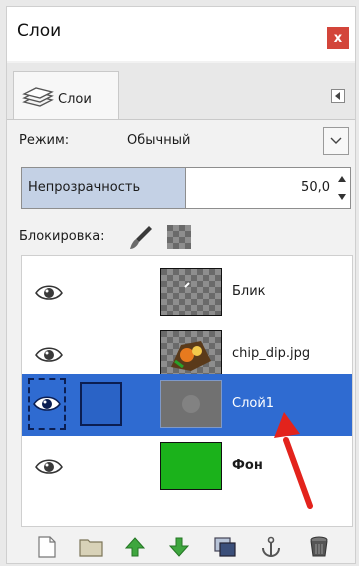 The height and width of the screenshot is (566, 359). Describe the element at coordinates (179, 547) in the screenshot. I see `lower-layer-icon` at that location.